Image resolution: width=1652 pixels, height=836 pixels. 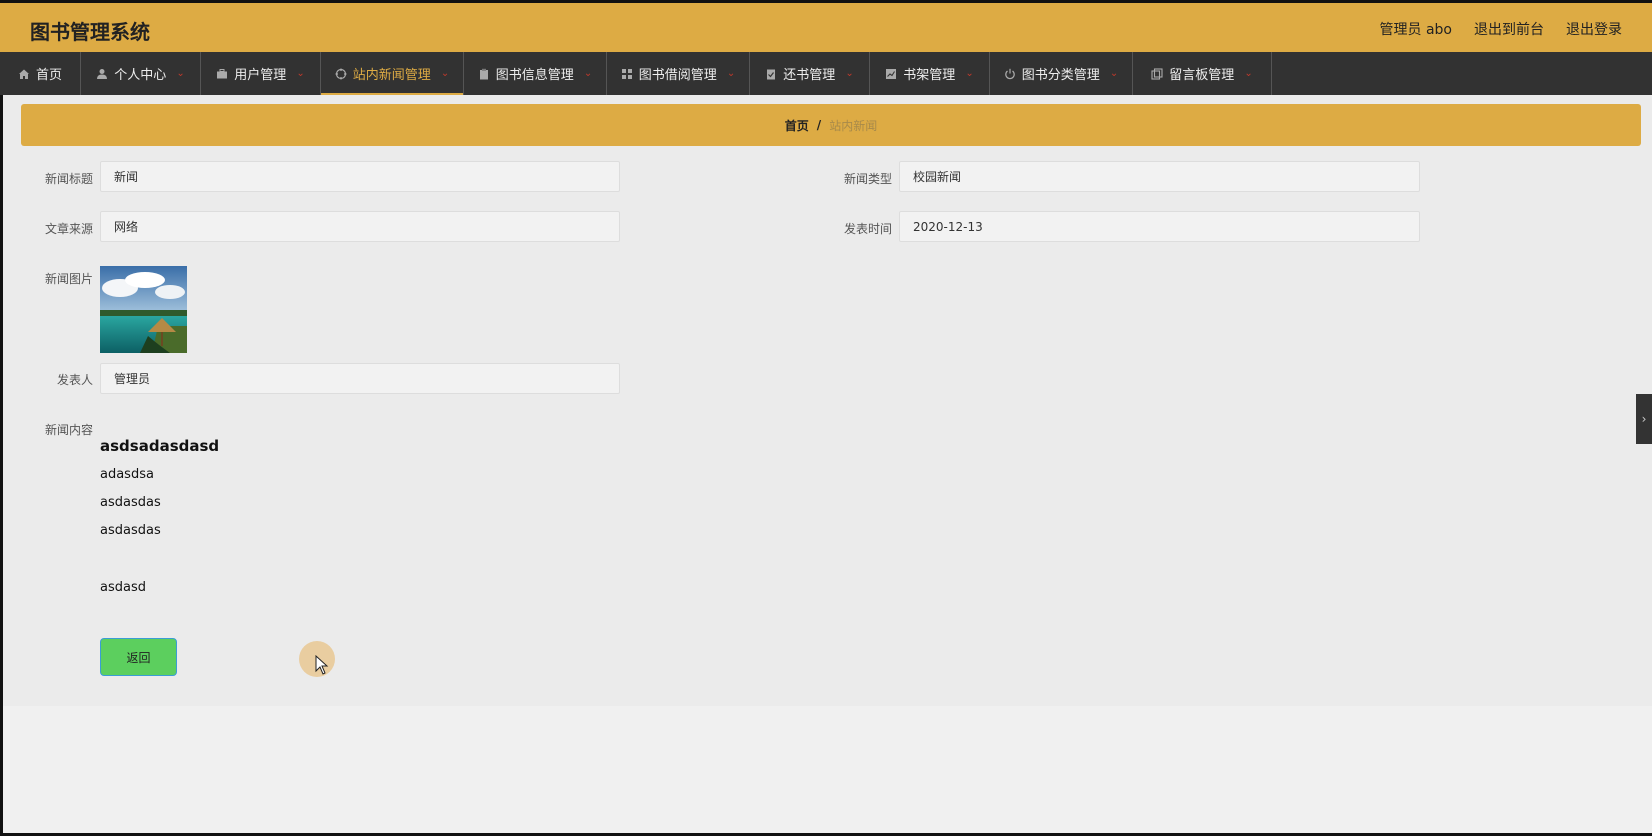 What do you see at coordinates (68, 229) in the screenshot?
I see `article-source-label: 文章来源` at bounding box center [68, 229].